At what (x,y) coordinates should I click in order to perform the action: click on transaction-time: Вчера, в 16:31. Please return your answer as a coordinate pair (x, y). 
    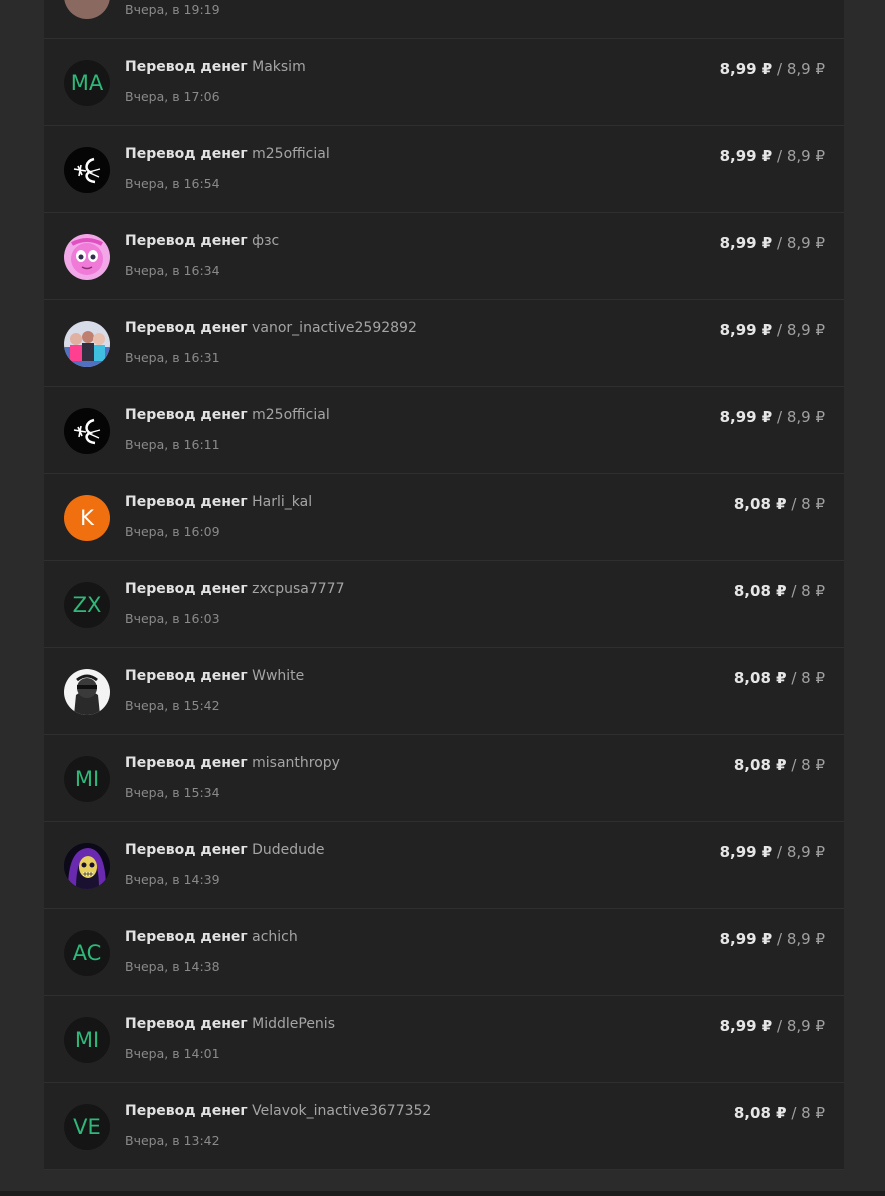
    Looking at the image, I should click on (172, 357).